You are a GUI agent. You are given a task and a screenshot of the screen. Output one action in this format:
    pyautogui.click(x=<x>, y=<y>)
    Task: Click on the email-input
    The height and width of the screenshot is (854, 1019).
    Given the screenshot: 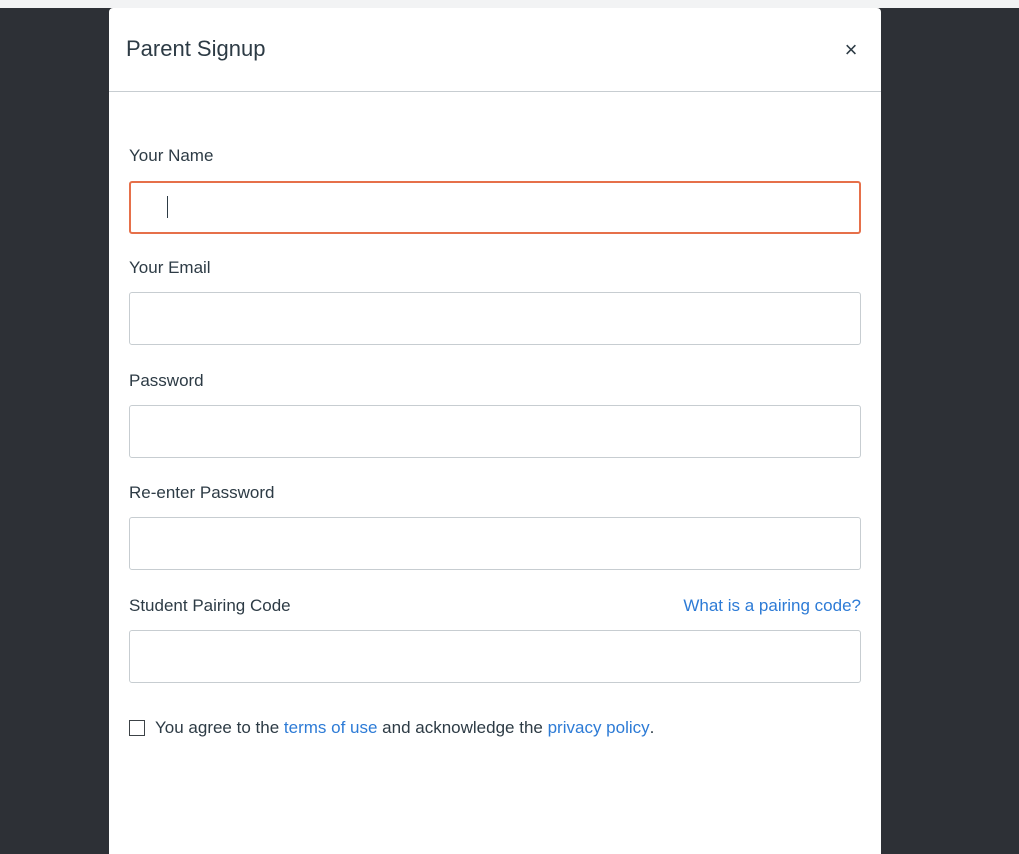 What is the action you would take?
    pyautogui.click(x=495, y=318)
    